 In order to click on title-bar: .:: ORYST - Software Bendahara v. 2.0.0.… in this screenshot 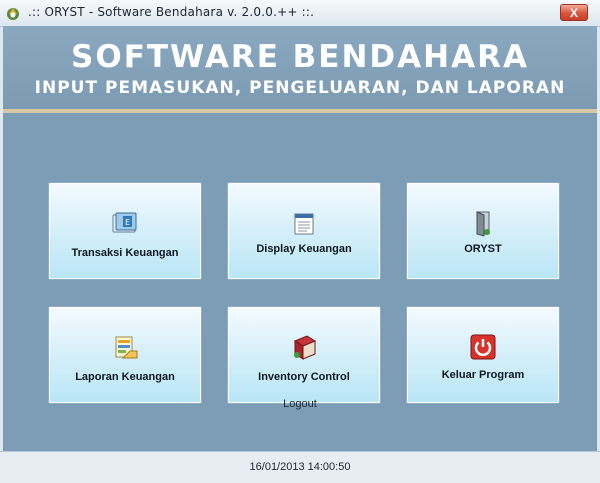, I will do `click(300, 13)`.